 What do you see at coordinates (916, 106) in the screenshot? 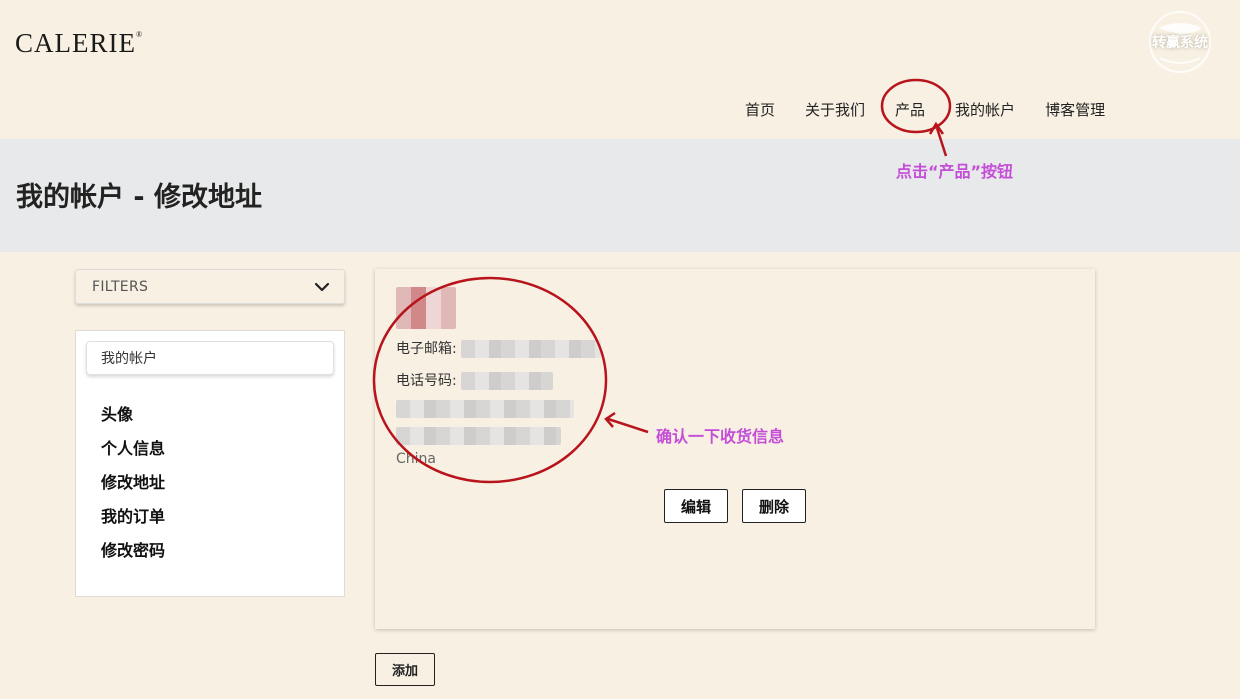
I see `annotation-circle-products` at bounding box center [916, 106].